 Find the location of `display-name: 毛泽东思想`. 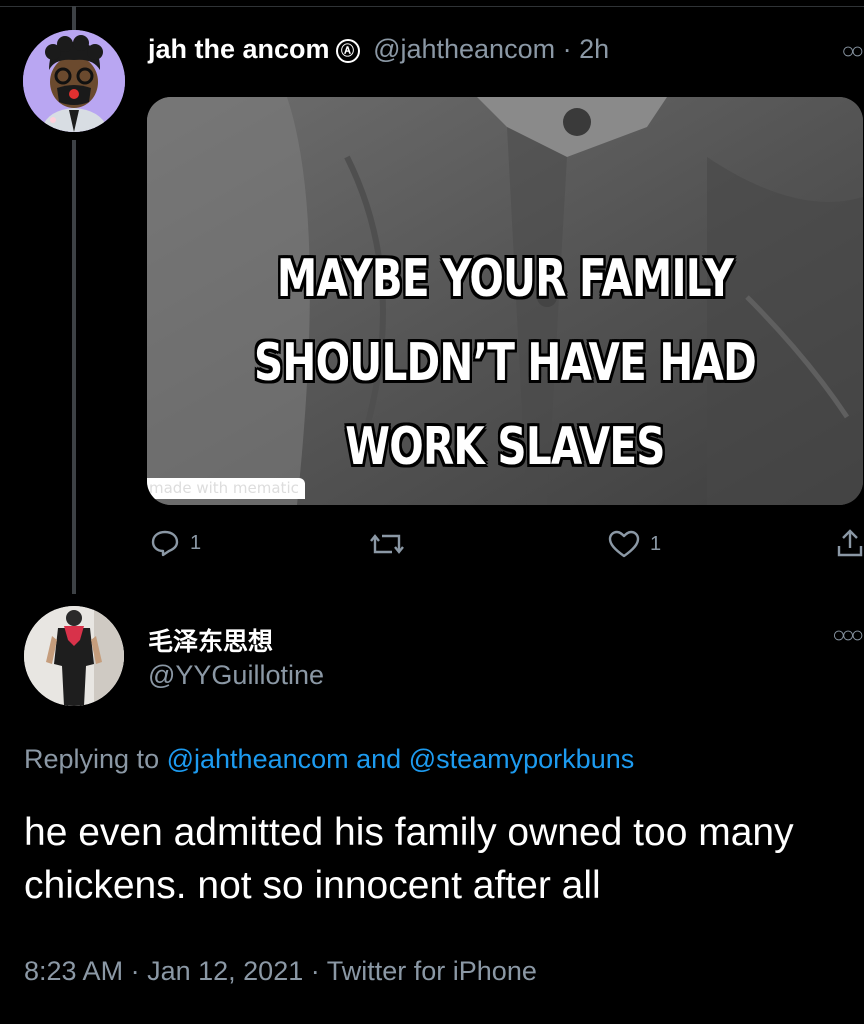

display-name: 毛泽东思想 is located at coordinates (210, 640).